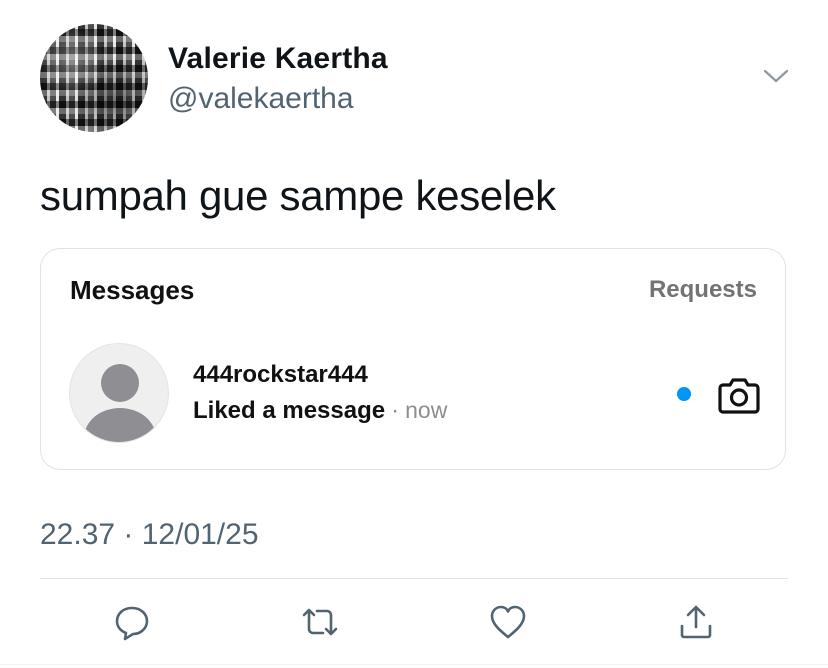 The image size is (828, 668). Describe the element at coordinates (414, 578) in the screenshot. I see `divider` at that location.